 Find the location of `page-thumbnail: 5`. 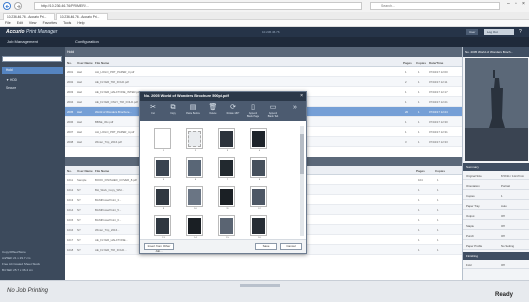

page-thumbnail: 5 is located at coordinates (162, 169).